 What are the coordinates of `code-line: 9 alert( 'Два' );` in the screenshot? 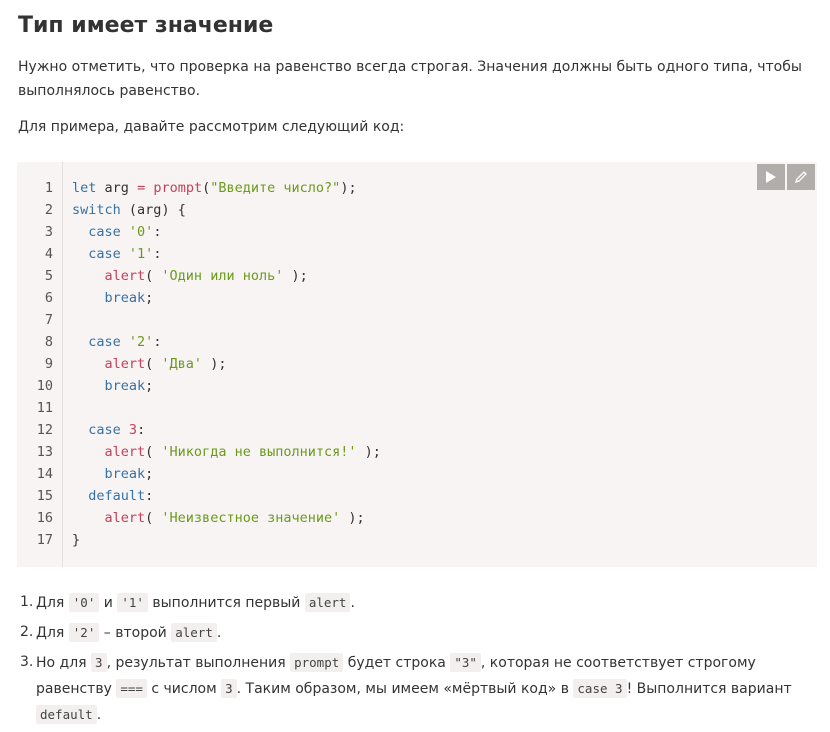 It's located at (417, 364).